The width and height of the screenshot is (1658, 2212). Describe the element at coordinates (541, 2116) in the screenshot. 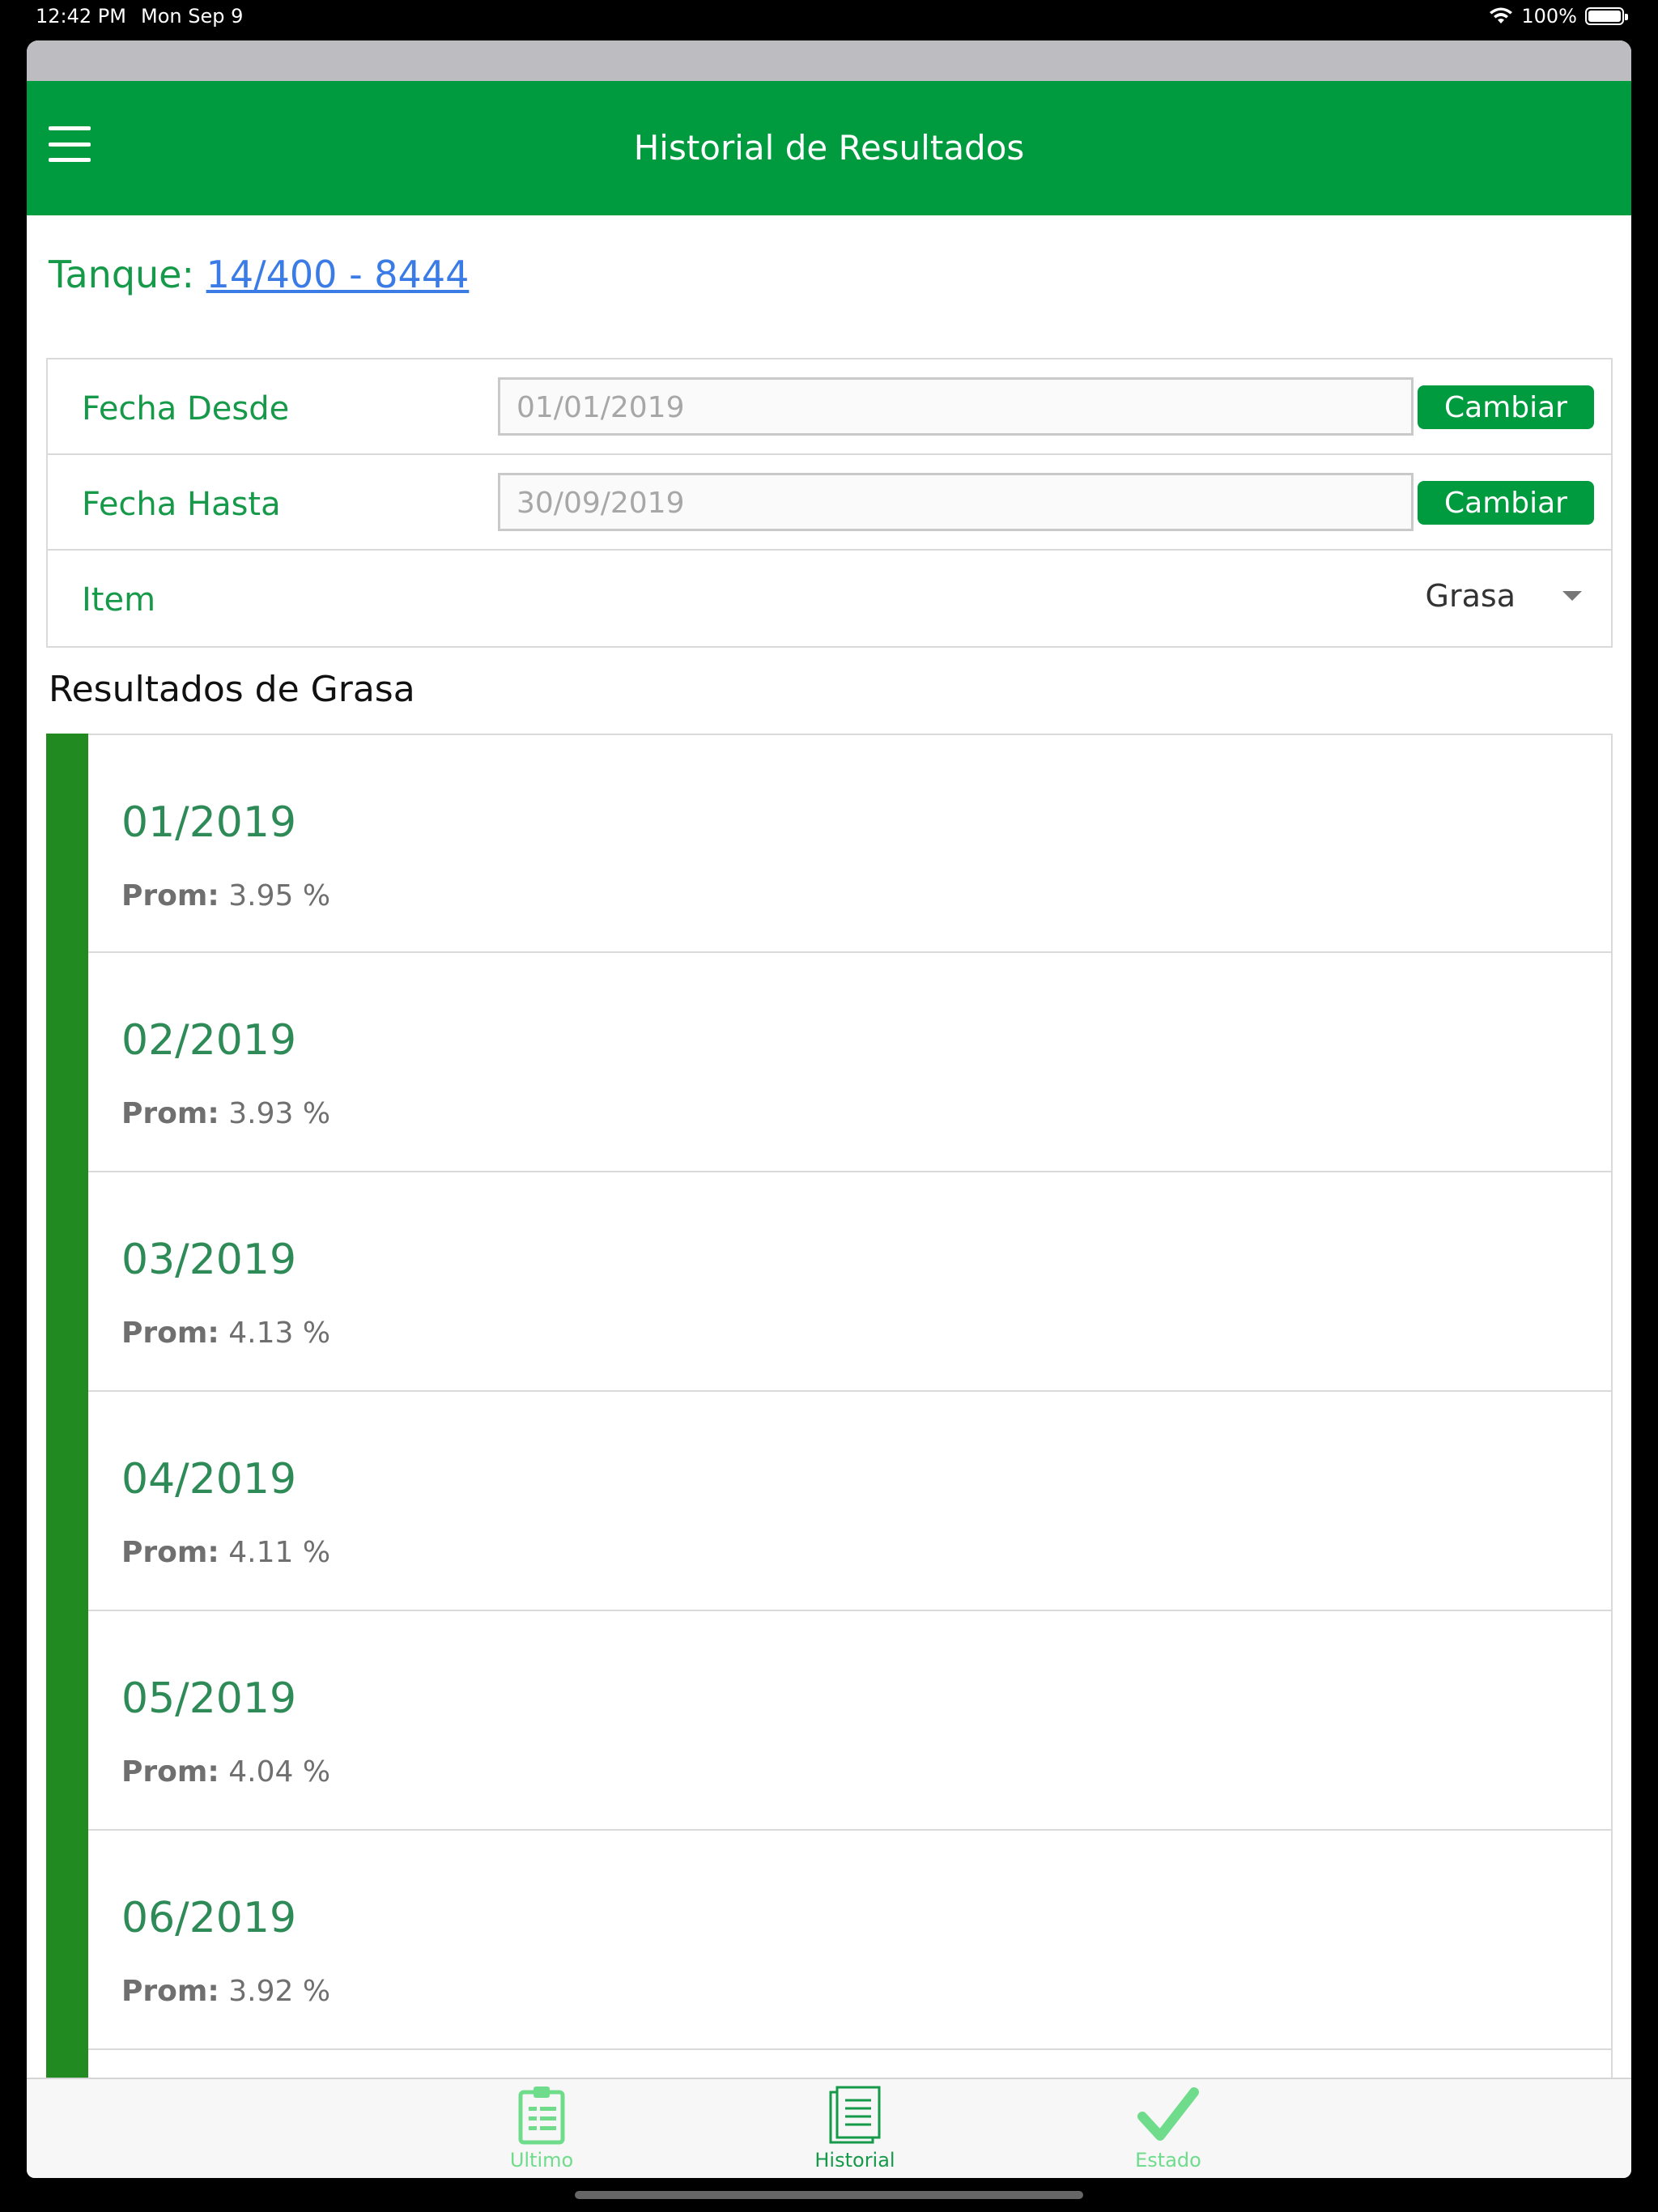

I see `clipboard-icon` at that location.